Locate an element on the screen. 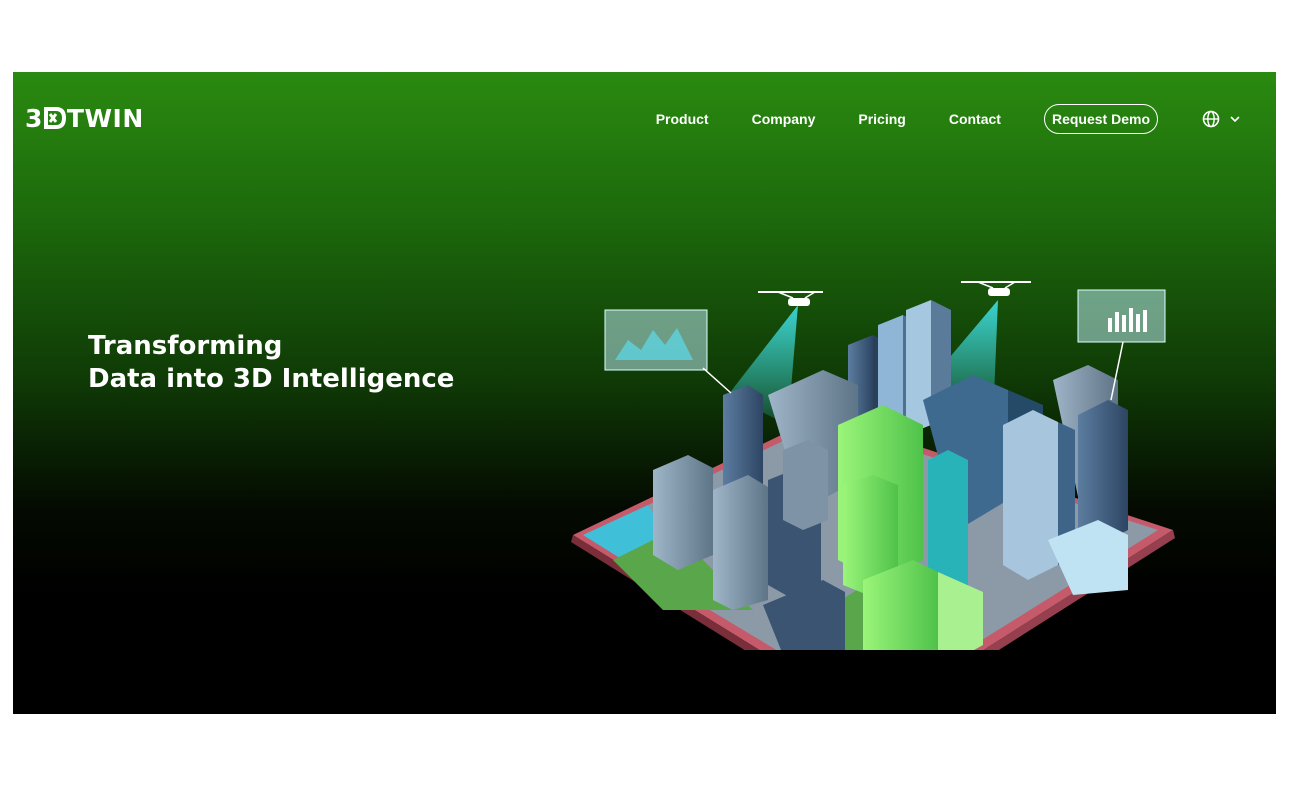 The image size is (1290, 786). logo-text-left: 3 is located at coordinates (34, 118).